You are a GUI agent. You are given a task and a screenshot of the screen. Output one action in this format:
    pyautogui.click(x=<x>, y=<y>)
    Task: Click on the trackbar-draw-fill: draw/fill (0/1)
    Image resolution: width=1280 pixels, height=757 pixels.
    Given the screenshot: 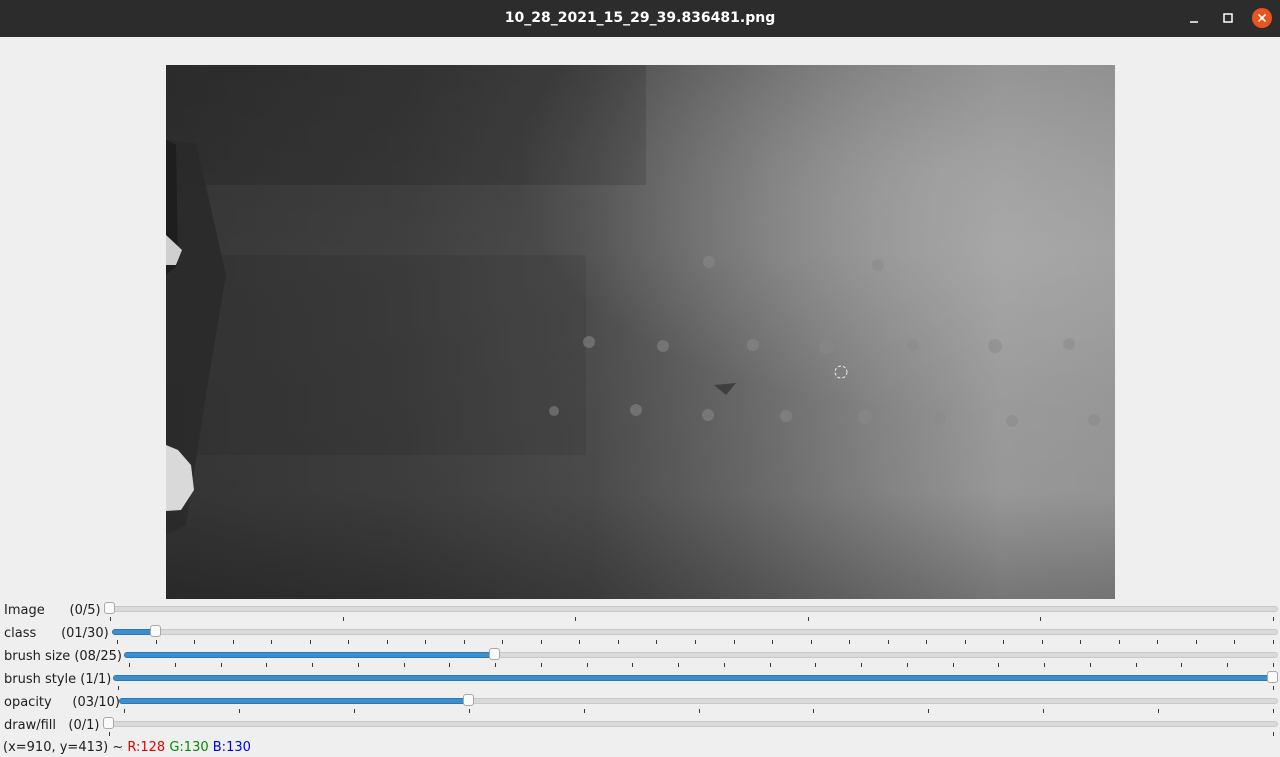 What is the action you would take?
    pyautogui.click(x=640, y=728)
    